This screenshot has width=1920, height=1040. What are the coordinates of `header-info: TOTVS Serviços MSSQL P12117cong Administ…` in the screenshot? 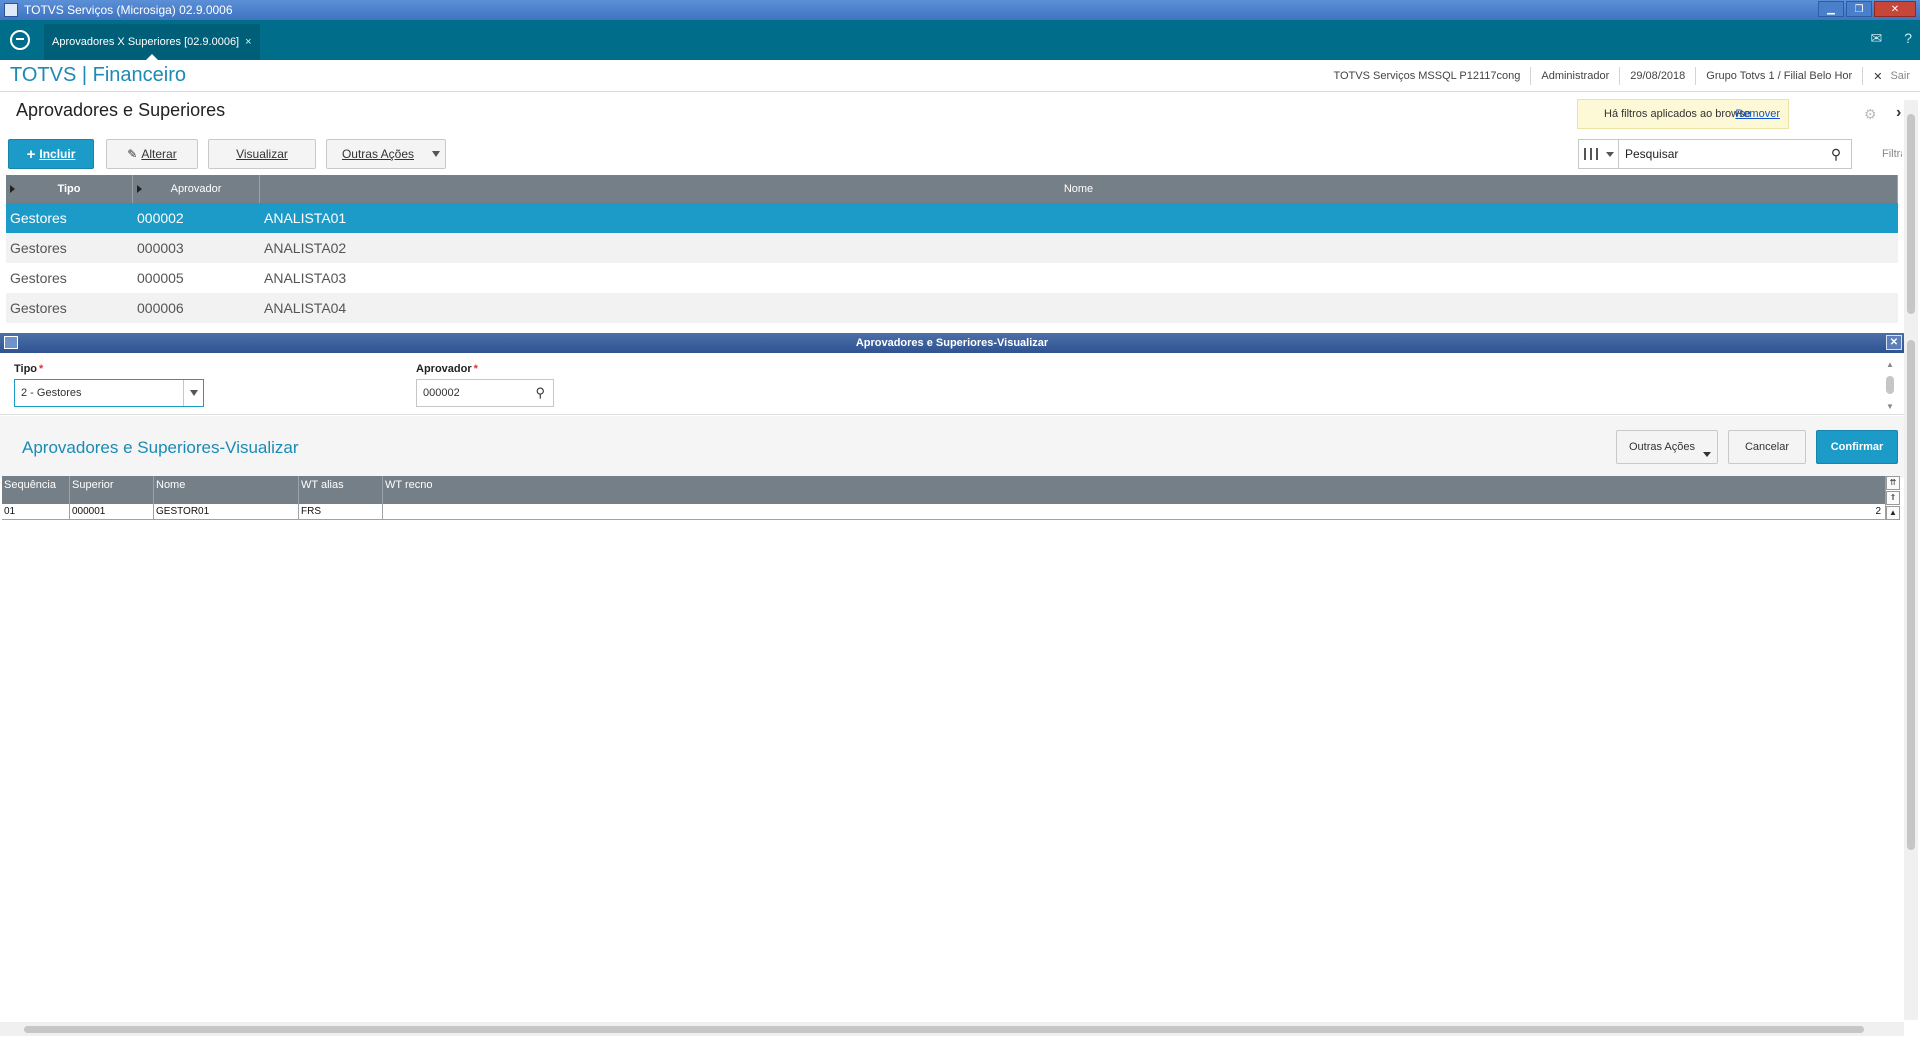 It's located at (1621, 76).